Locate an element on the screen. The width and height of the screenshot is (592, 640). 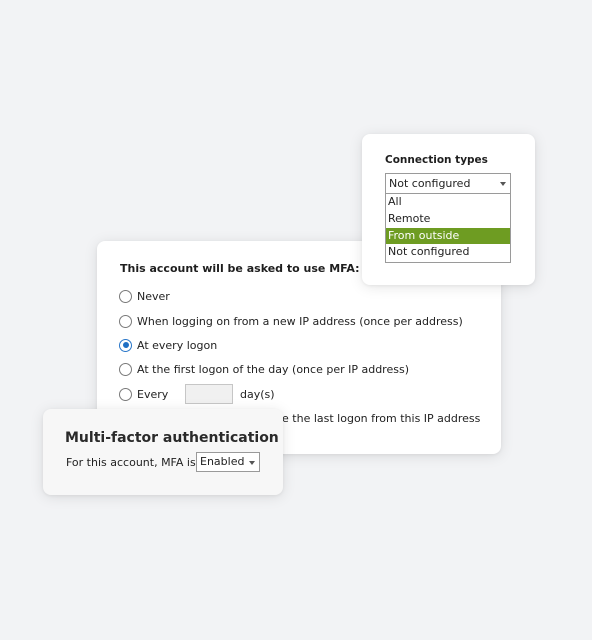
radio-label: Never is located at coordinates (153, 296).